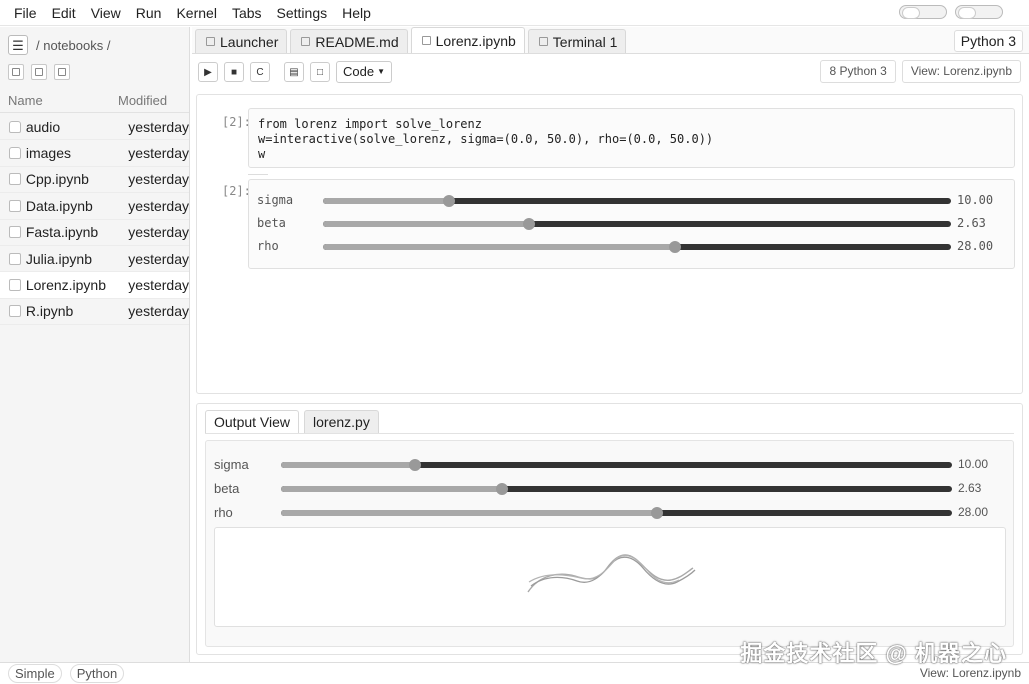 Image resolution: width=1029 pixels, height=684 pixels. I want to click on view-selector: View: Lorenz.ipynb, so click(961, 71).